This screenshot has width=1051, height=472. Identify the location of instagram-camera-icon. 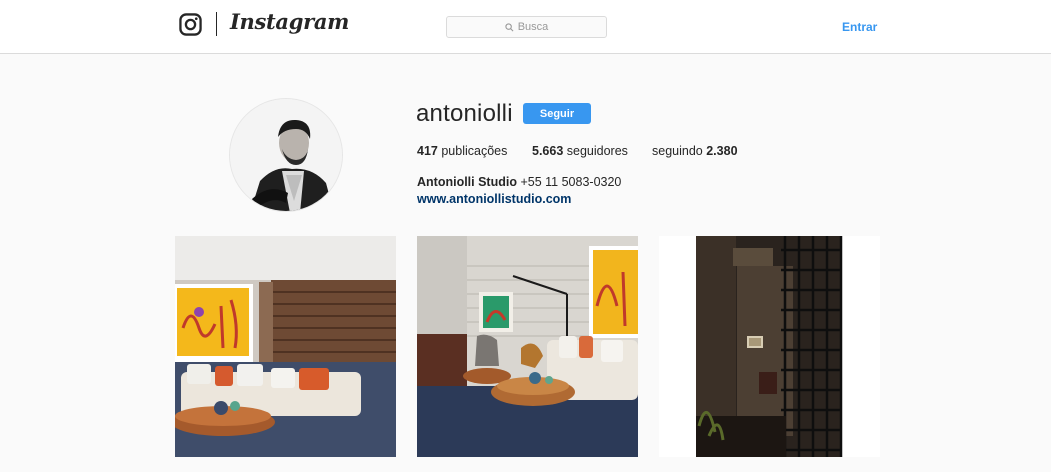
(190, 24).